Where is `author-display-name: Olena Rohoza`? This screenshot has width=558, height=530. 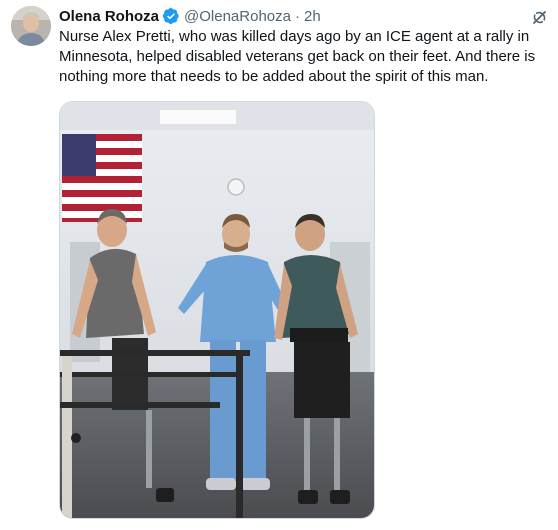
author-display-name: Olena Rohoza is located at coordinates (109, 16).